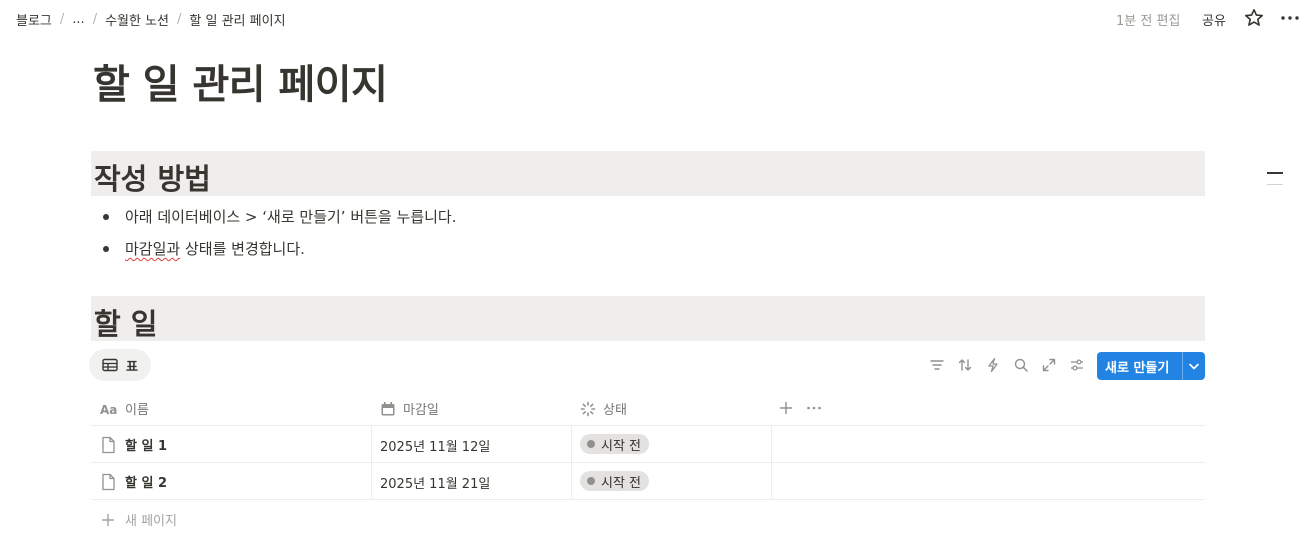  Describe the element at coordinates (34, 19) in the screenshot. I see `breadcrumb-item-blog: 블로그` at that location.